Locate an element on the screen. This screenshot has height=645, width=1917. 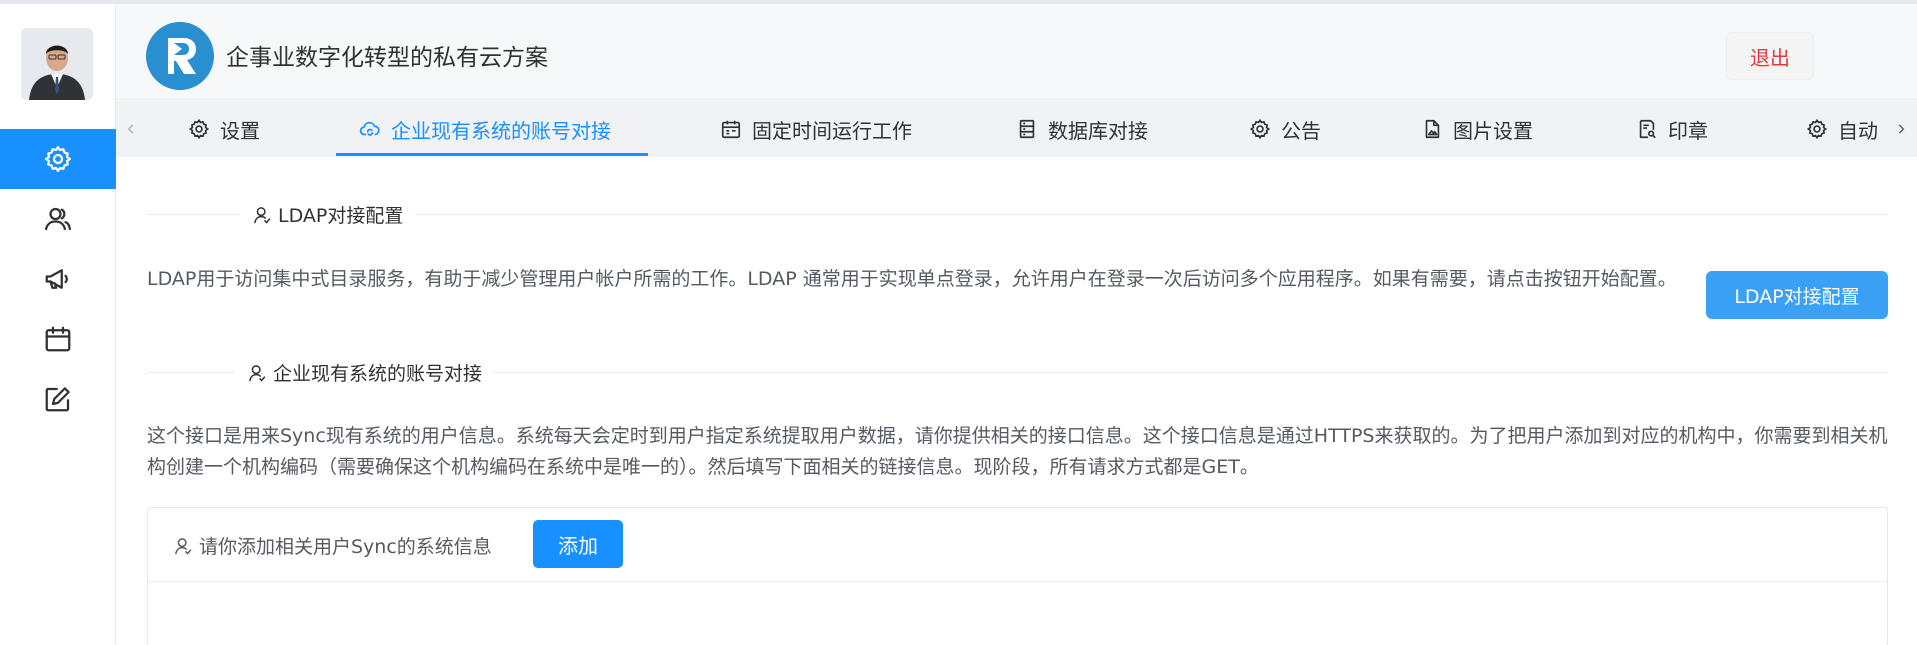
tab-announcements: 公告 is located at coordinates (1285, 129).